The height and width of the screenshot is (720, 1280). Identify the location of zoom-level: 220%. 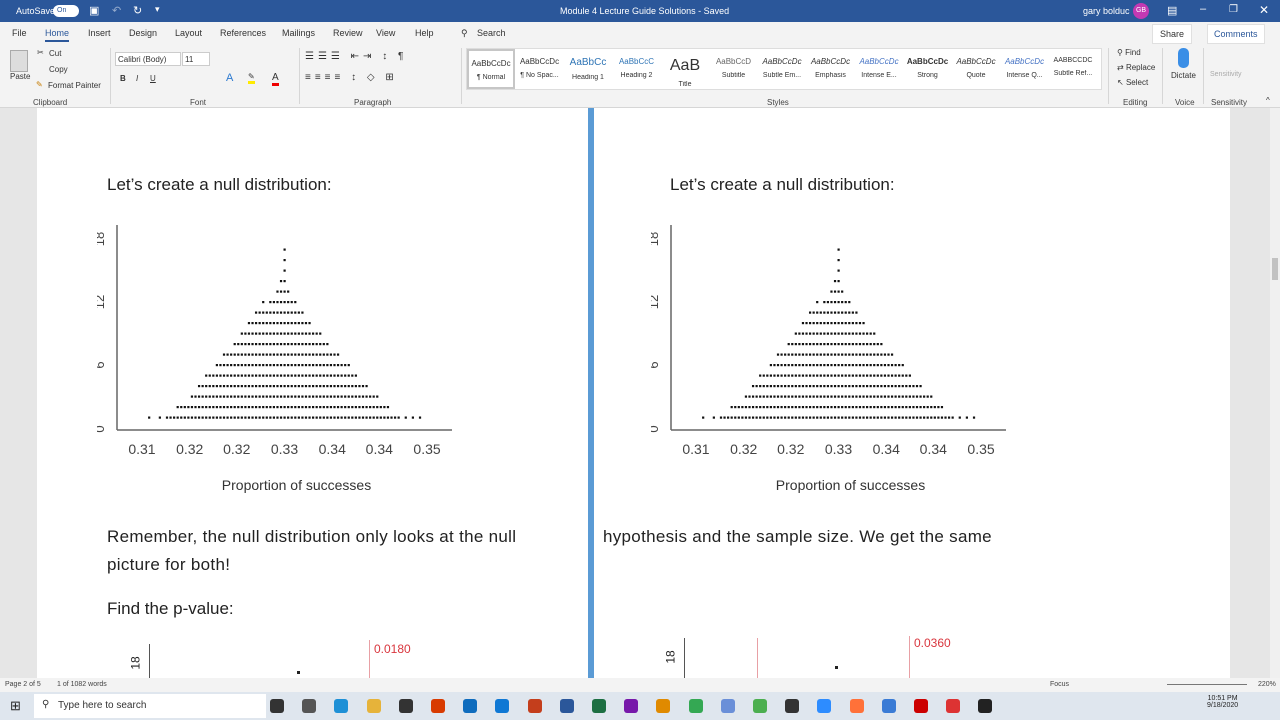
(1267, 684).